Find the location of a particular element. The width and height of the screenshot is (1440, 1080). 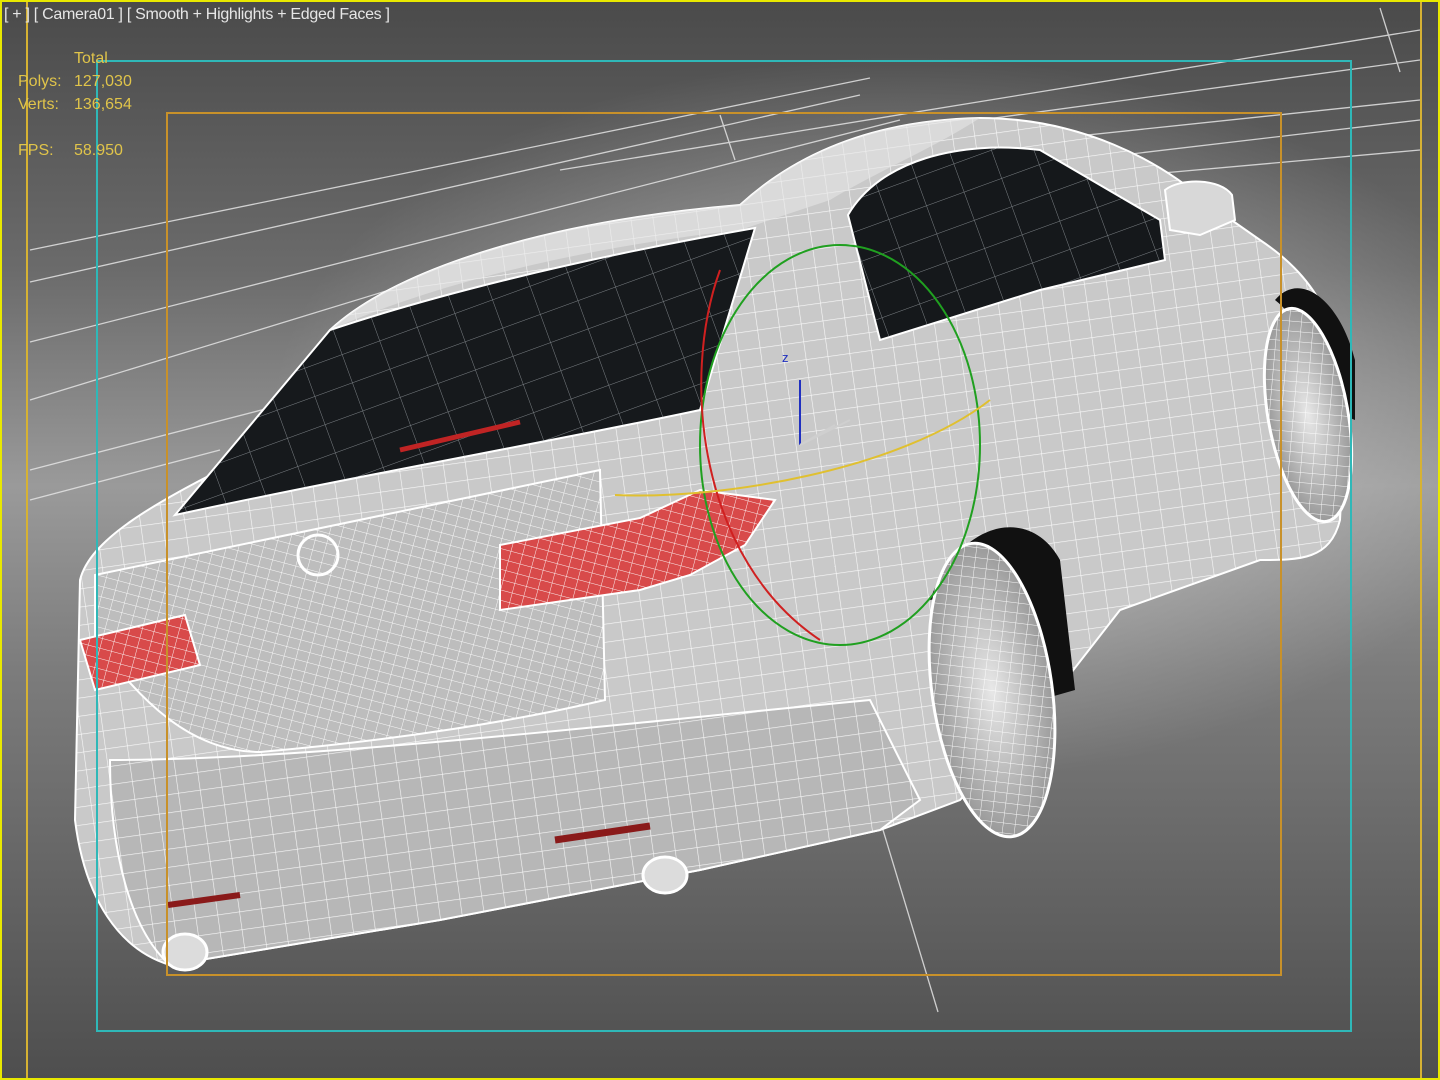

exhaust-pipe-right is located at coordinates (665, 875).